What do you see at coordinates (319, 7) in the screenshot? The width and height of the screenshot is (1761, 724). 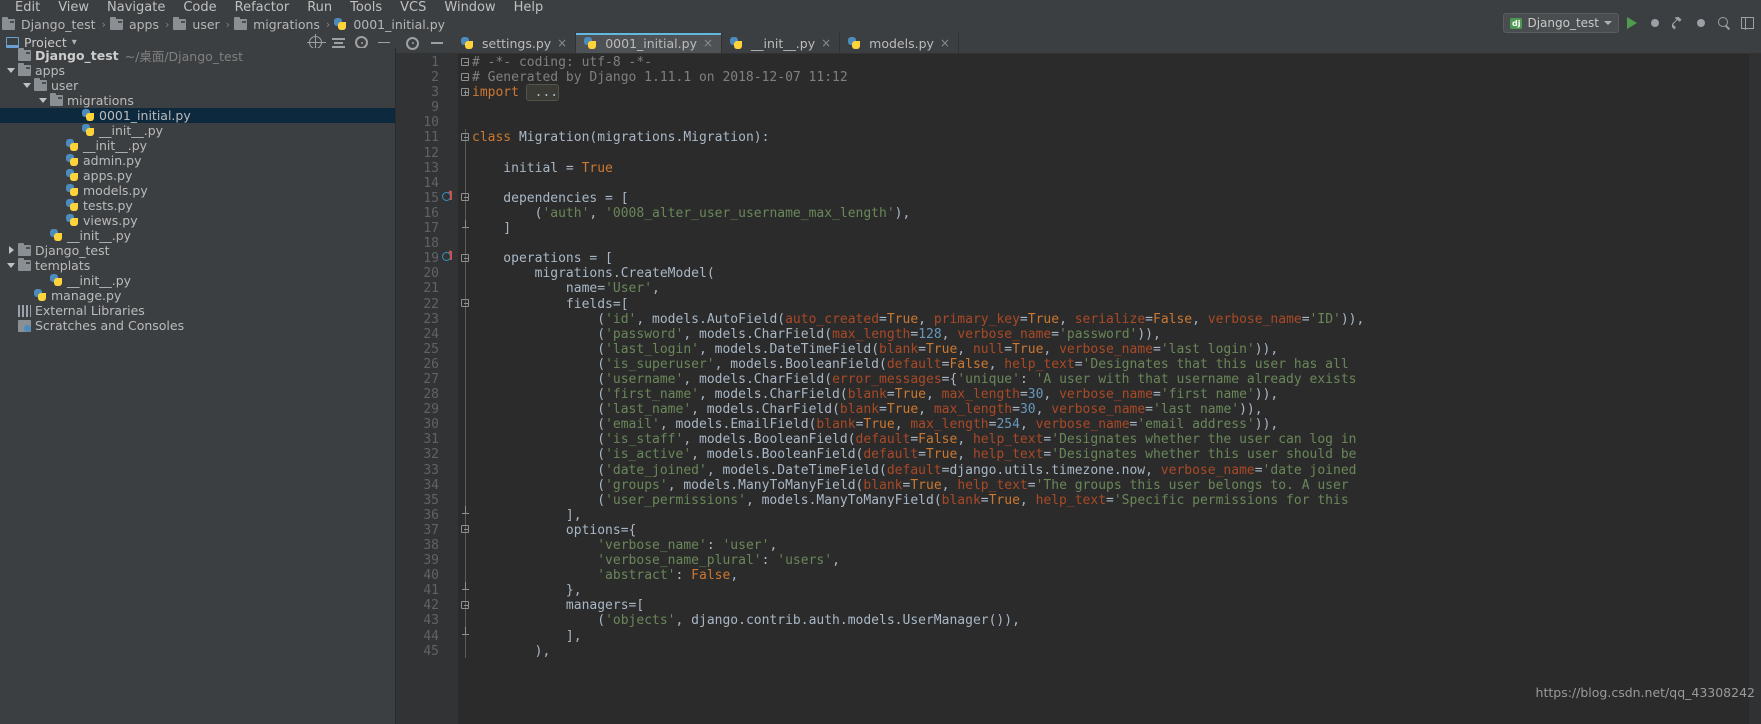 I see `menu-item-run: Run` at bounding box center [319, 7].